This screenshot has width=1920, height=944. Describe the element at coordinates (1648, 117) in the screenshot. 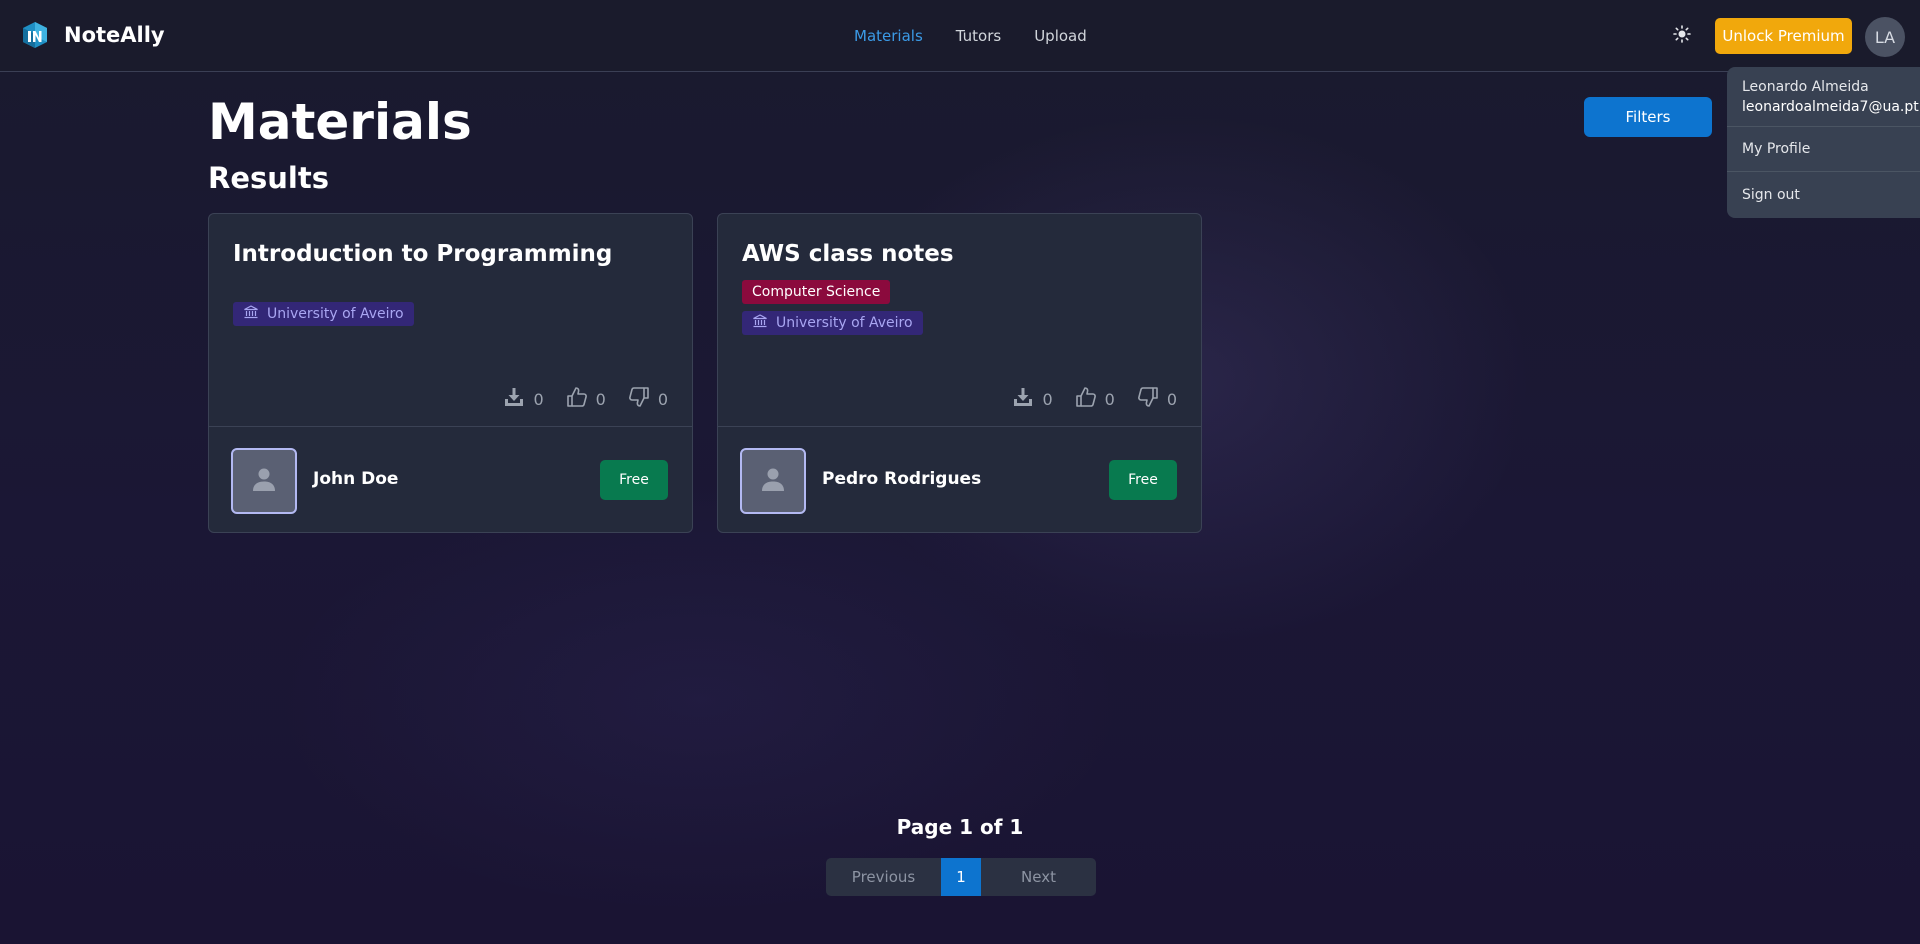

I see `filters-button: Filters` at that location.